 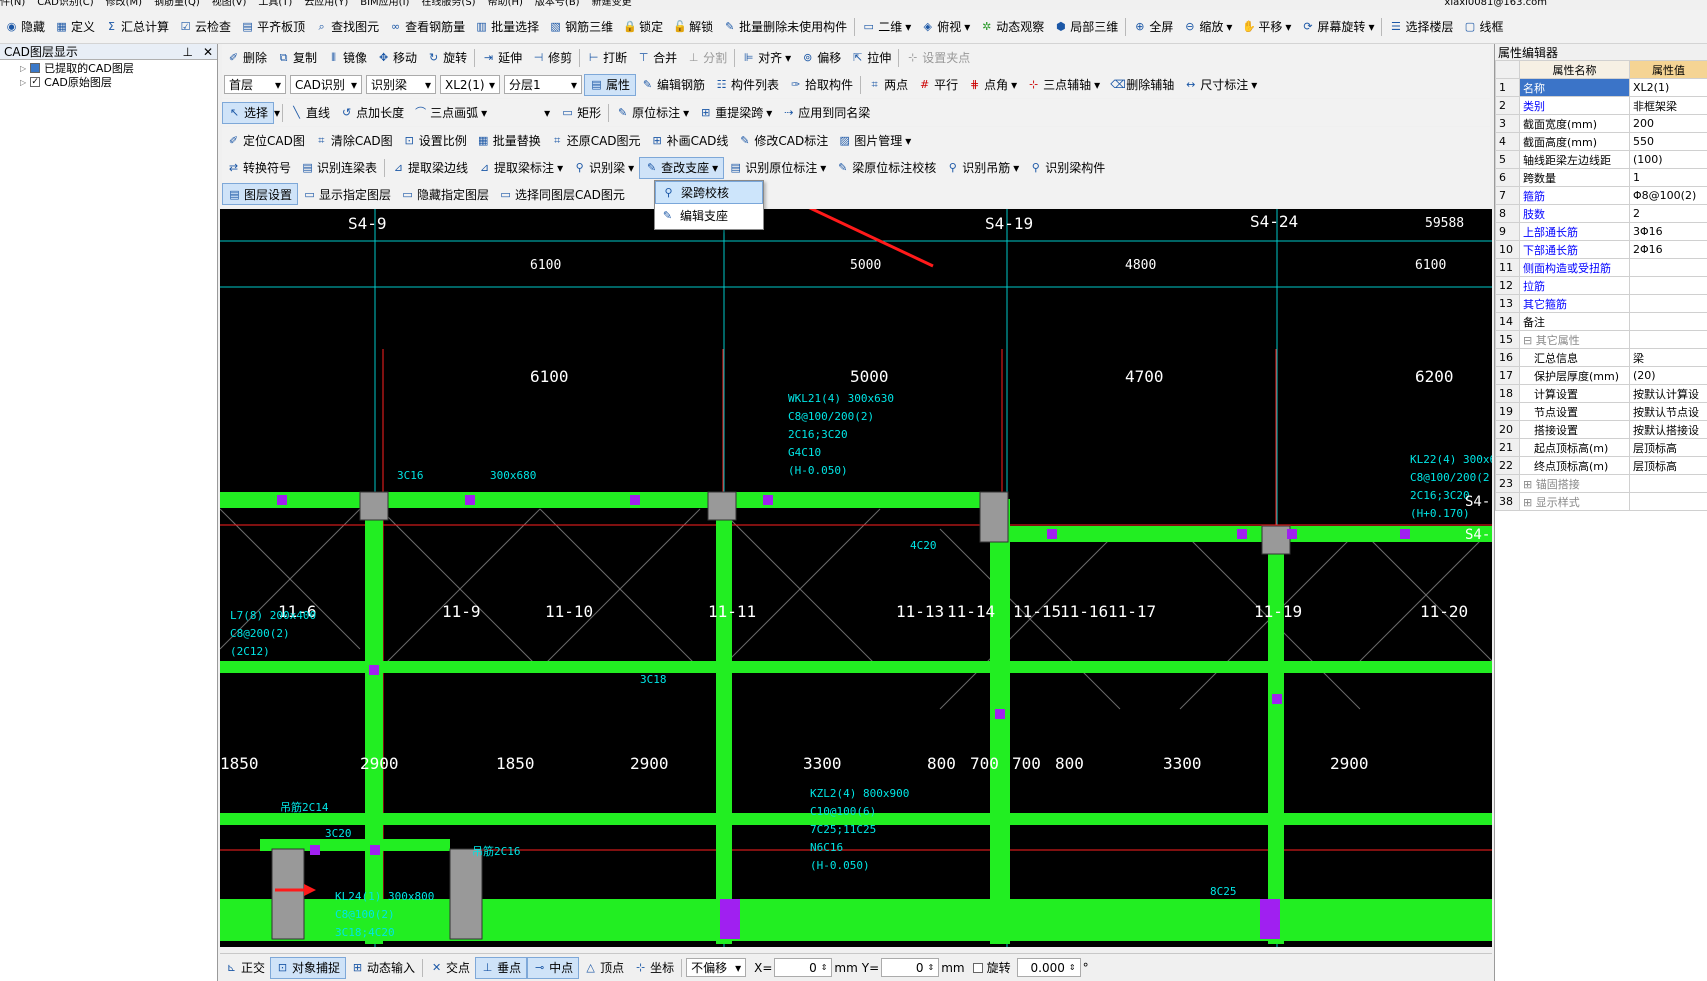 I want to click on line-button: ╲ 直线, so click(x=310, y=113).